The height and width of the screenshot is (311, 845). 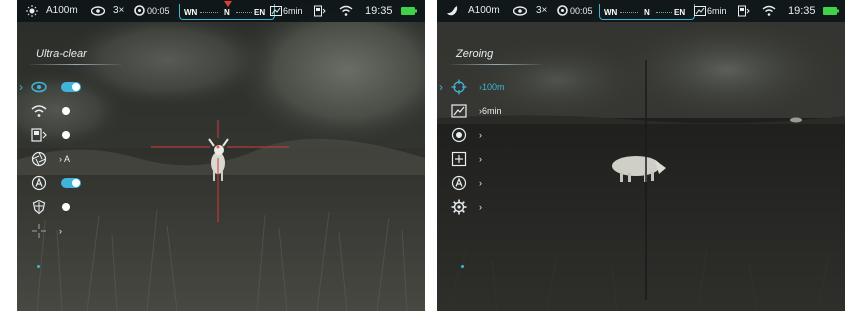 What do you see at coordinates (480, 135) in the screenshot?
I see `reticle-style-value: ›` at bounding box center [480, 135].